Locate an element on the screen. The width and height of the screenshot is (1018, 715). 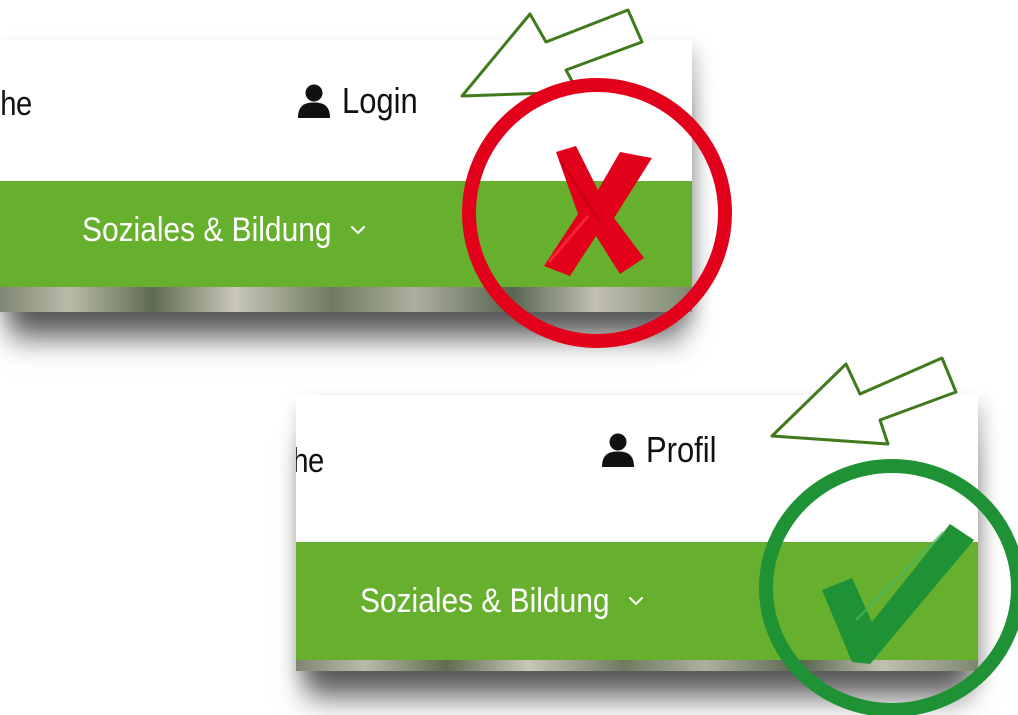
profile-label: Profil is located at coordinates (681, 449).